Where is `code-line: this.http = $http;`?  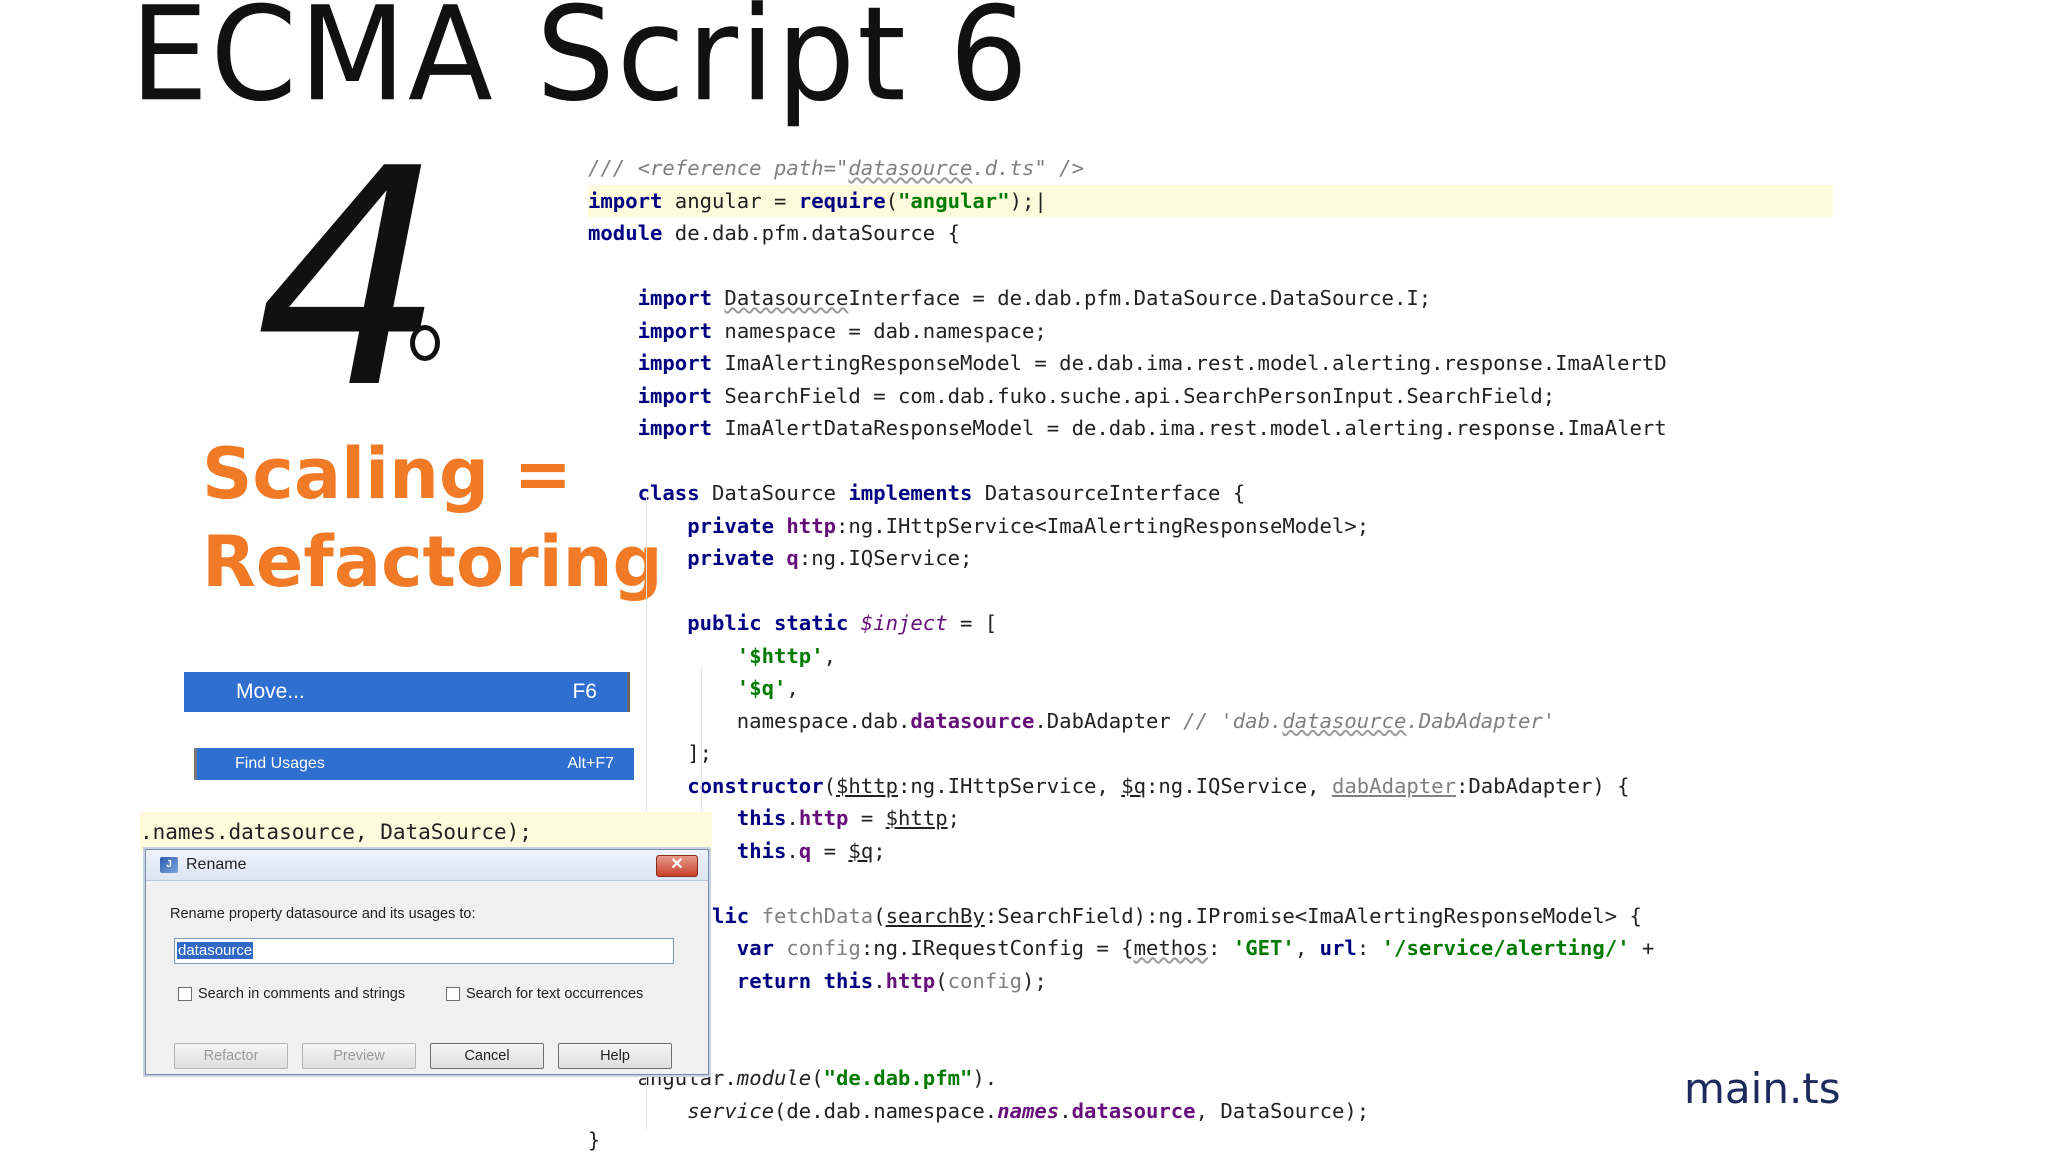 code-line: this.http = $http; is located at coordinates (848, 818).